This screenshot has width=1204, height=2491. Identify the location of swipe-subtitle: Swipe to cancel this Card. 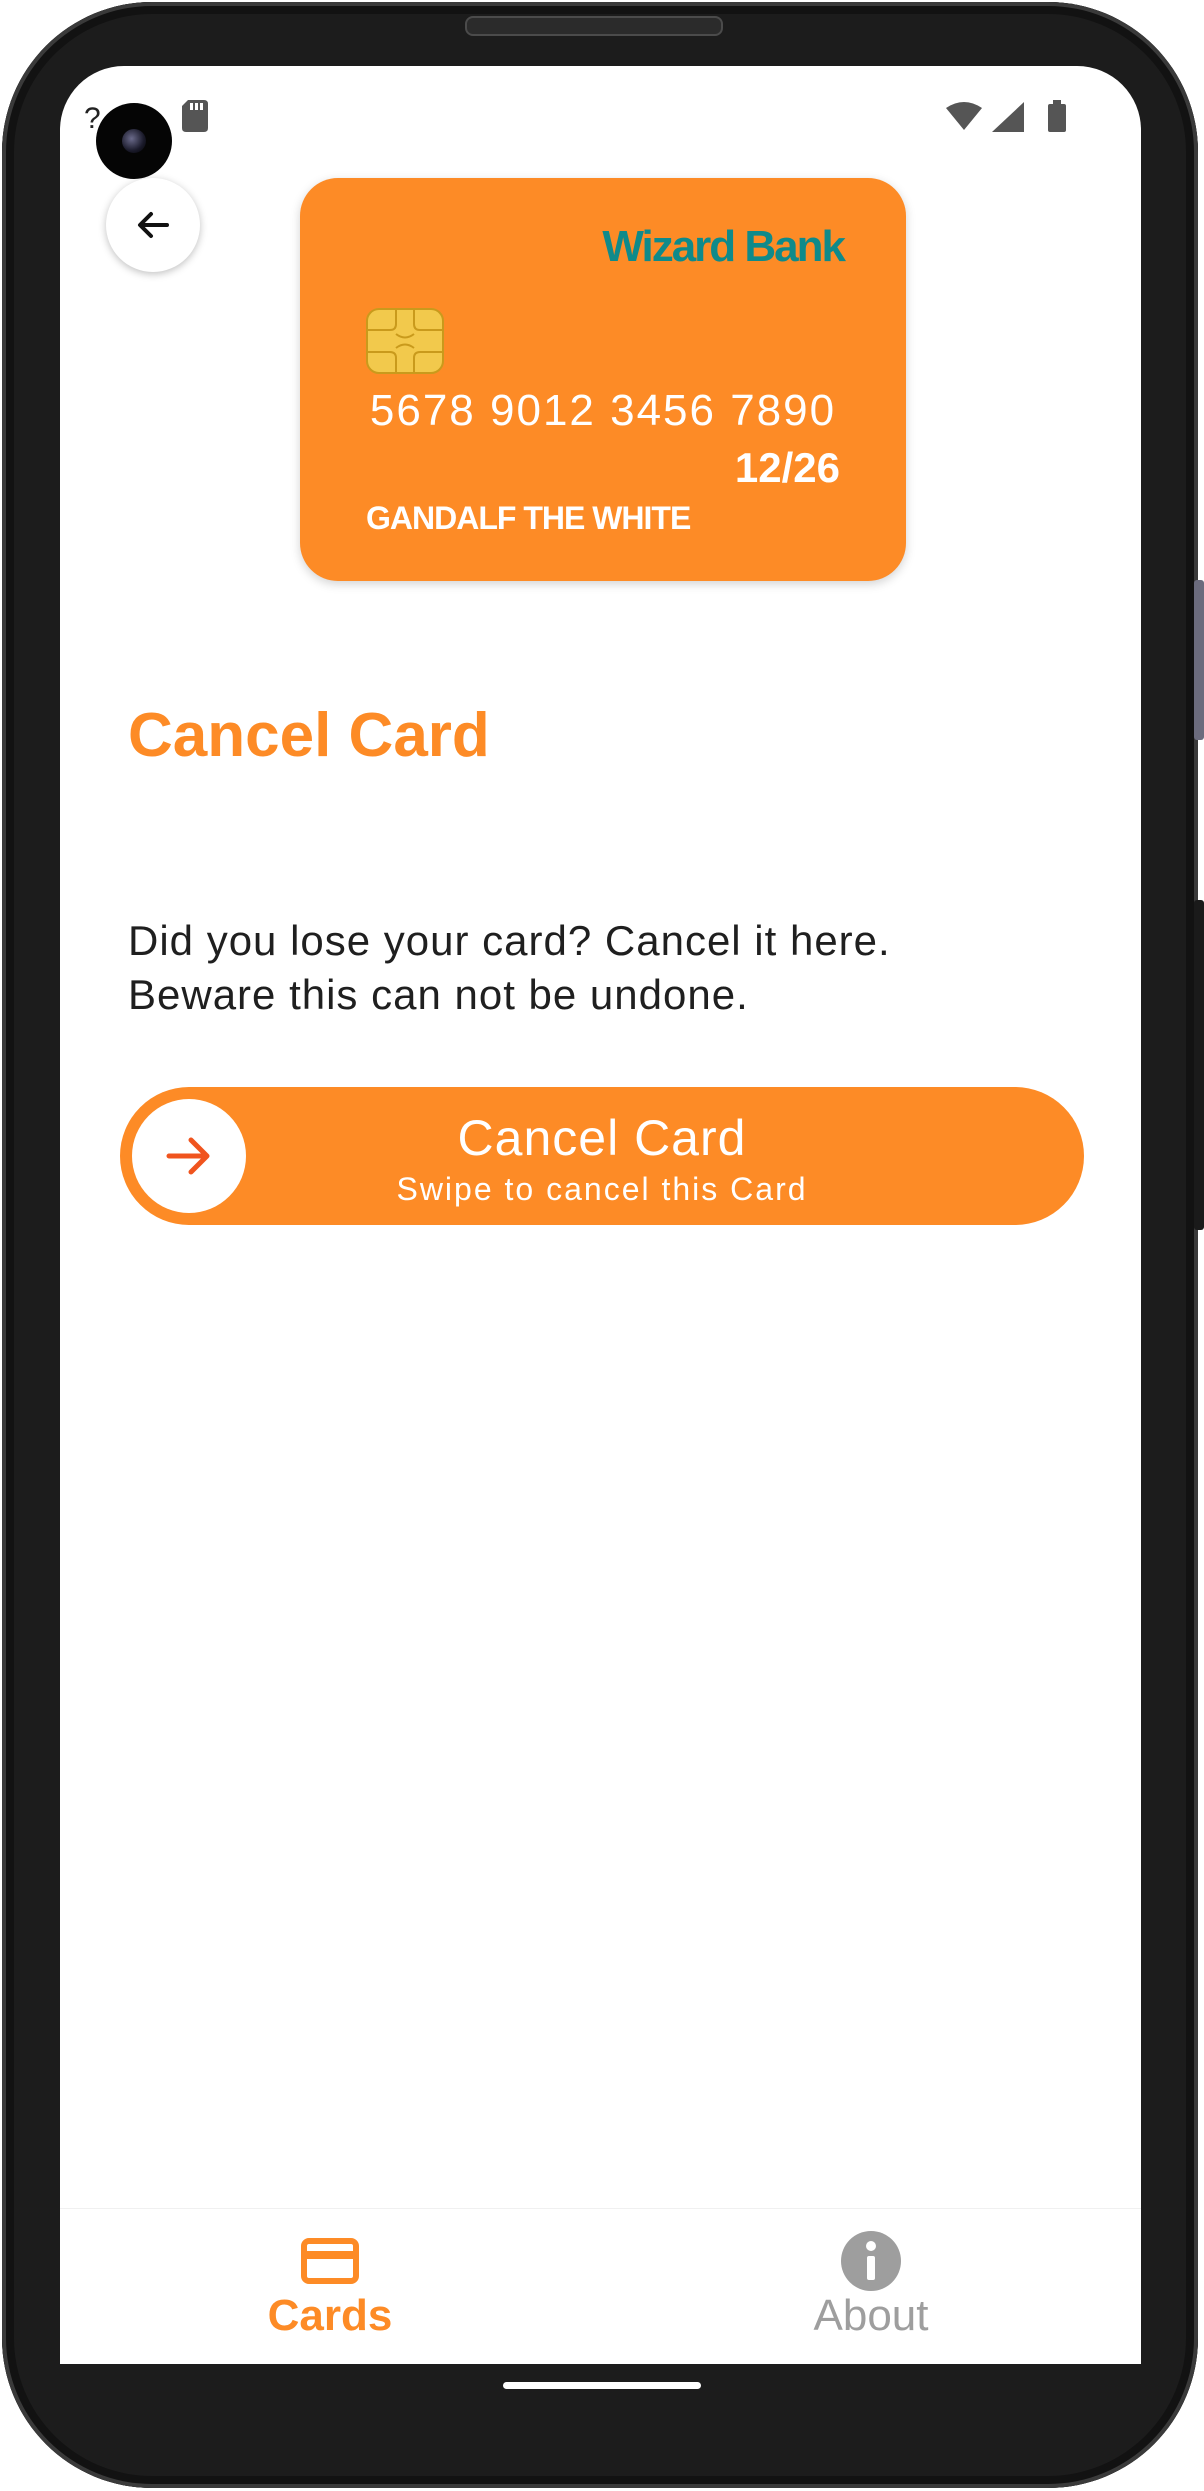
(602, 1189).